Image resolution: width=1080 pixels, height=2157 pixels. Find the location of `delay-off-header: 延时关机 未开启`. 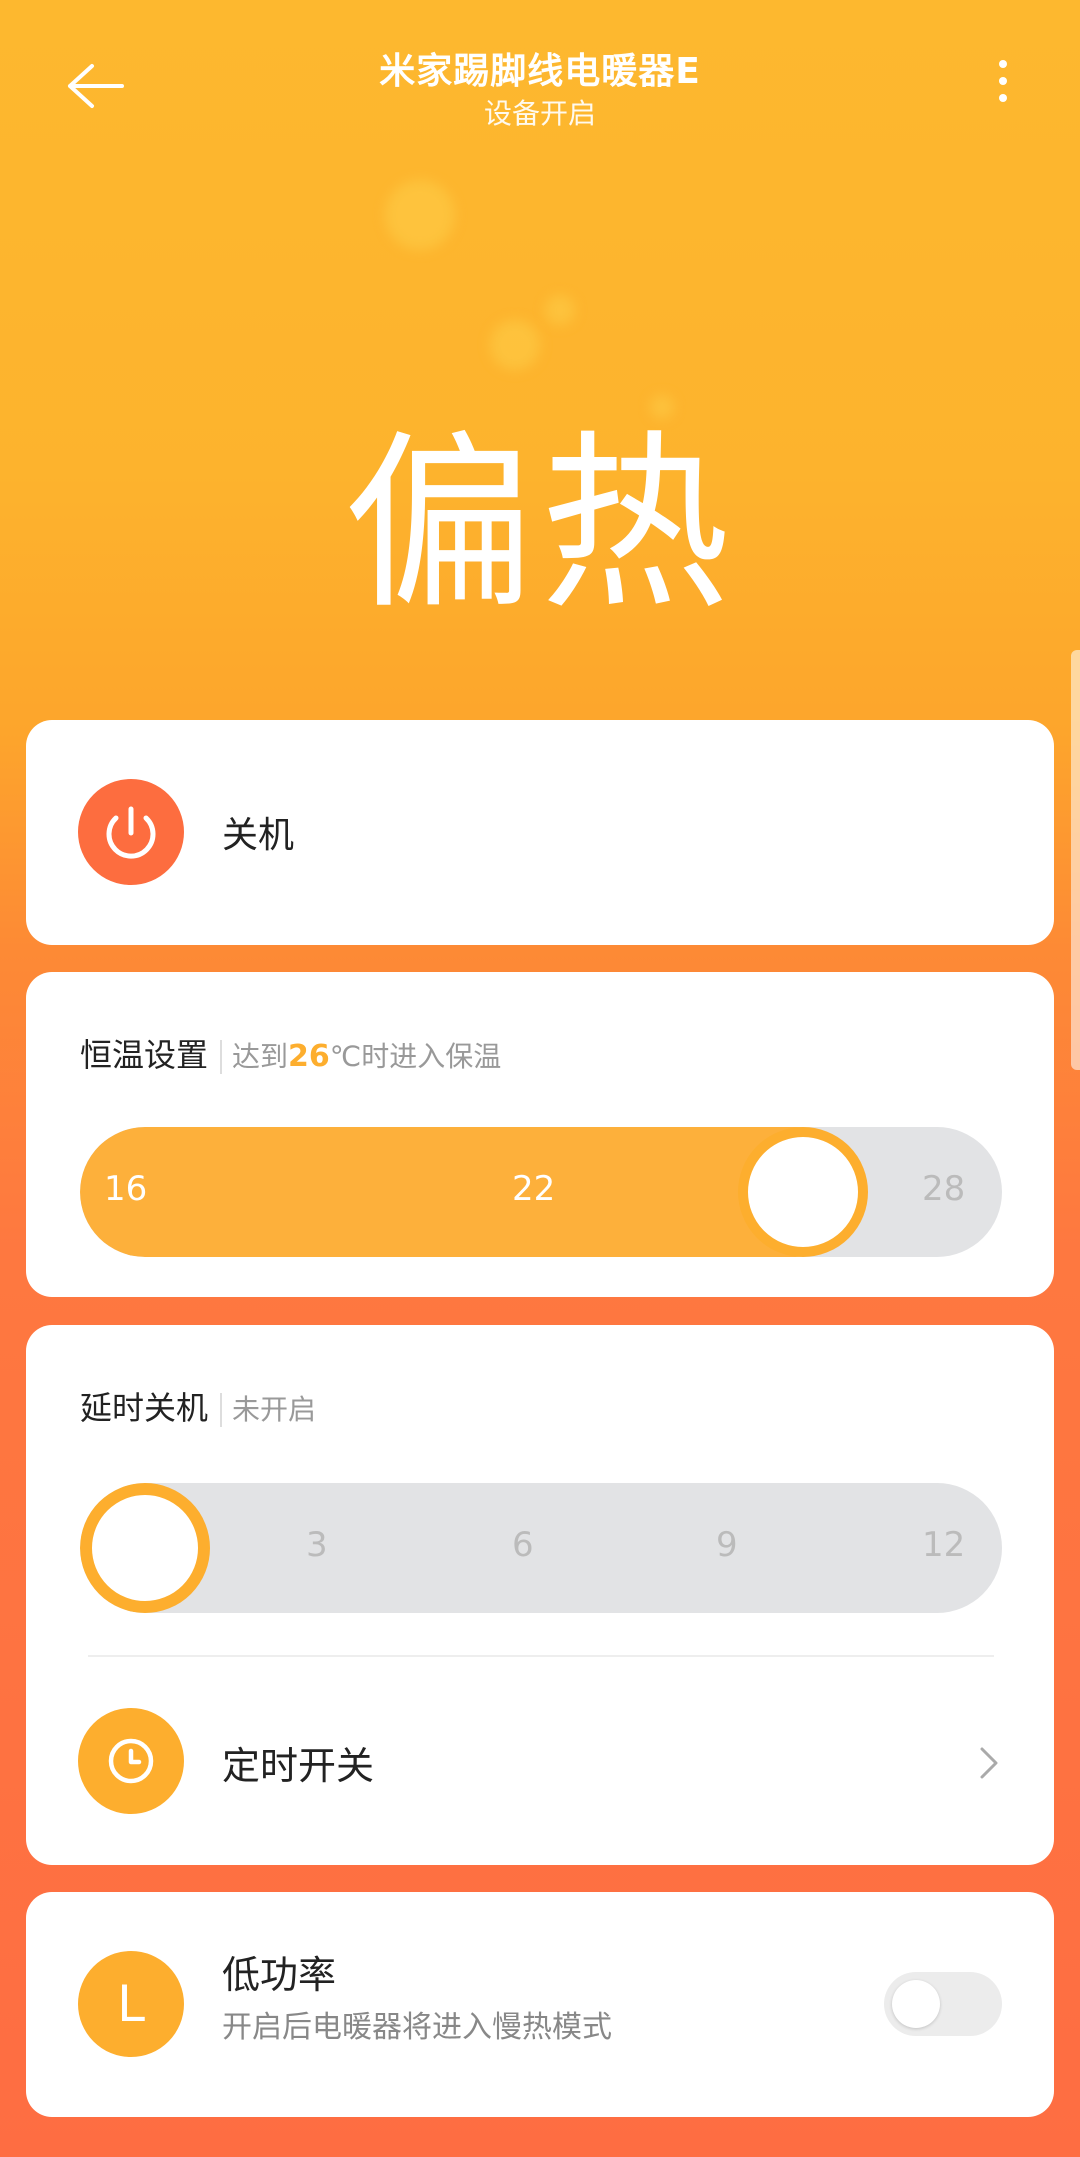

delay-off-header: 延时关机 未开启 is located at coordinates (198, 1406).